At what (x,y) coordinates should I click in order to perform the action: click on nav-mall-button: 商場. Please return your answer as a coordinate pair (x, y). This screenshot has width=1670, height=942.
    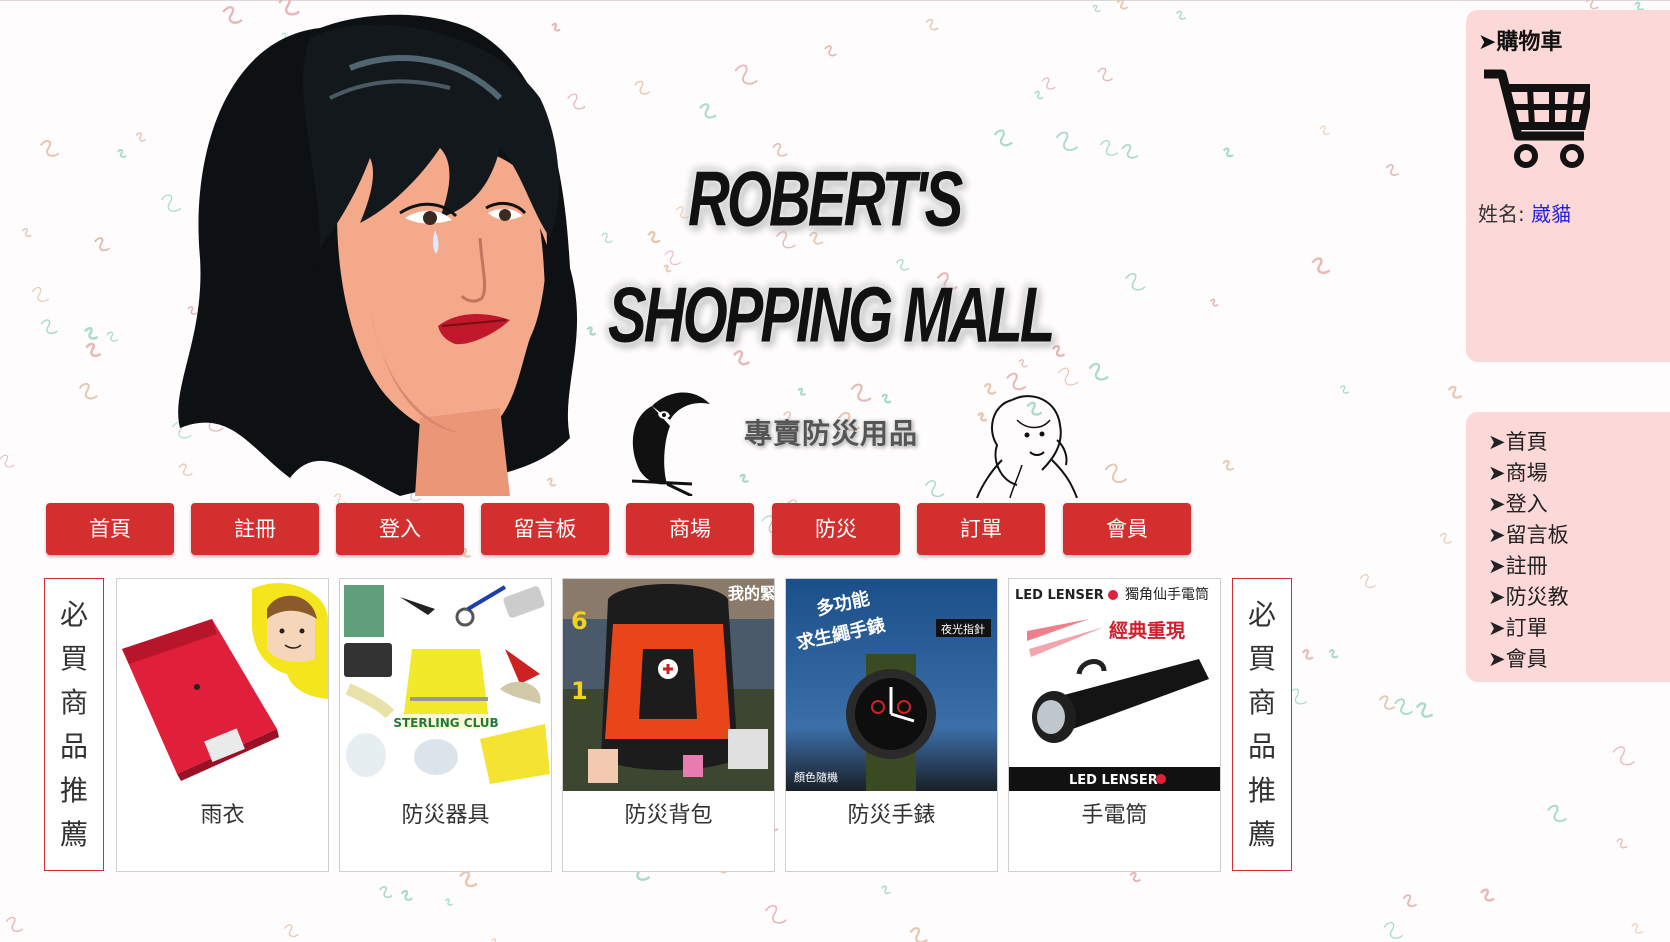
    Looking at the image, I should click on (690, 529).